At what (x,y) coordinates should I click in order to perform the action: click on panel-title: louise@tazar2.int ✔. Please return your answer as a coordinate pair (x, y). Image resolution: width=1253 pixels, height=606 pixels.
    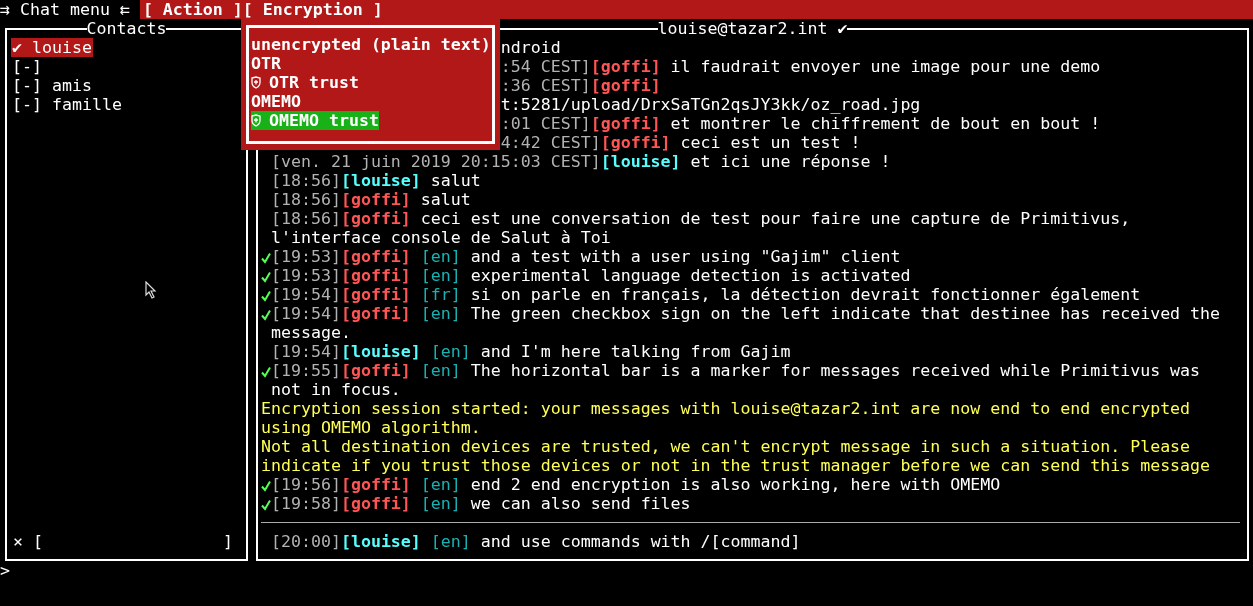
    Looking at the image, I should click on (752, 28).